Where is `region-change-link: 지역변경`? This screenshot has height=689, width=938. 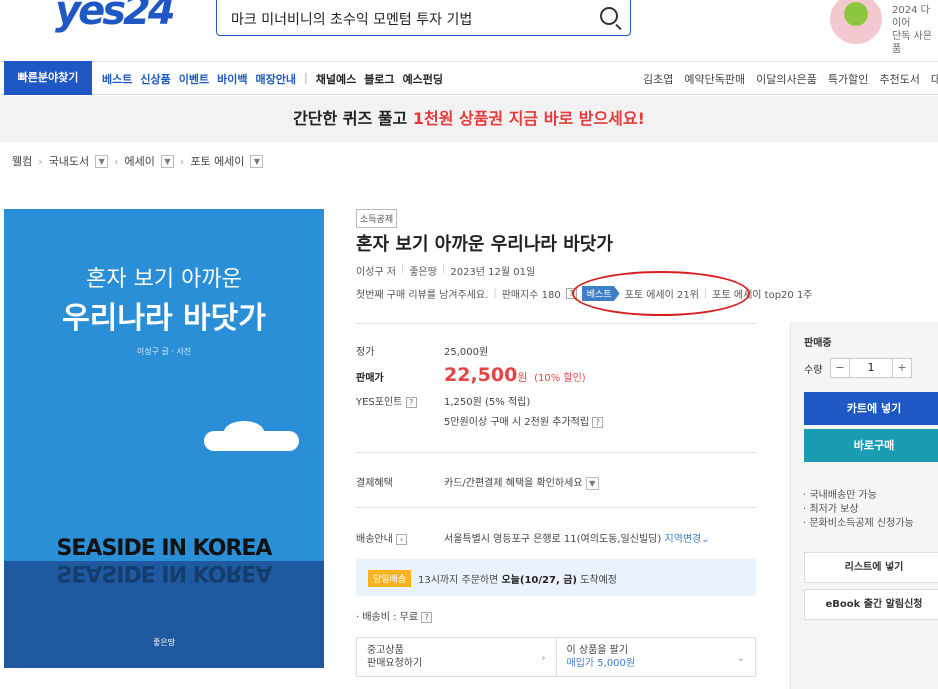 region-change-link: 지역변경 is located at coordinates (682, 539).